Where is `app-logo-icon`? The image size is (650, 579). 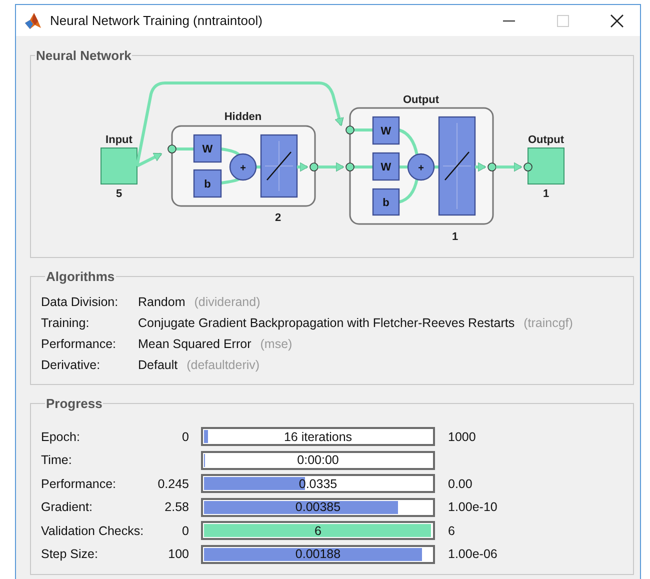 app-logo-icon is located at coordinates (33, 21).